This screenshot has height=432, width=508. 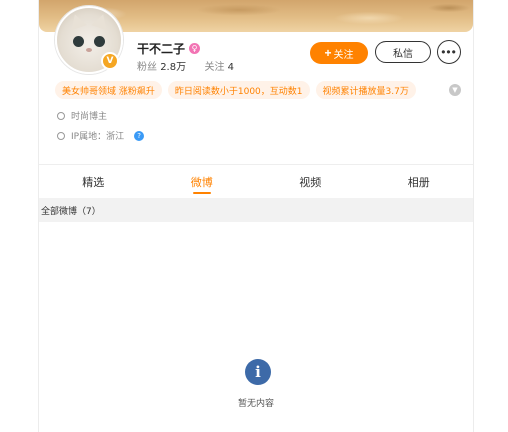 What do you see at coordinates (108, 90) in the screenshot?
I see `tag-chip: 美女帅哥领域 涨粉飙升` at bounding box center [108, 90].